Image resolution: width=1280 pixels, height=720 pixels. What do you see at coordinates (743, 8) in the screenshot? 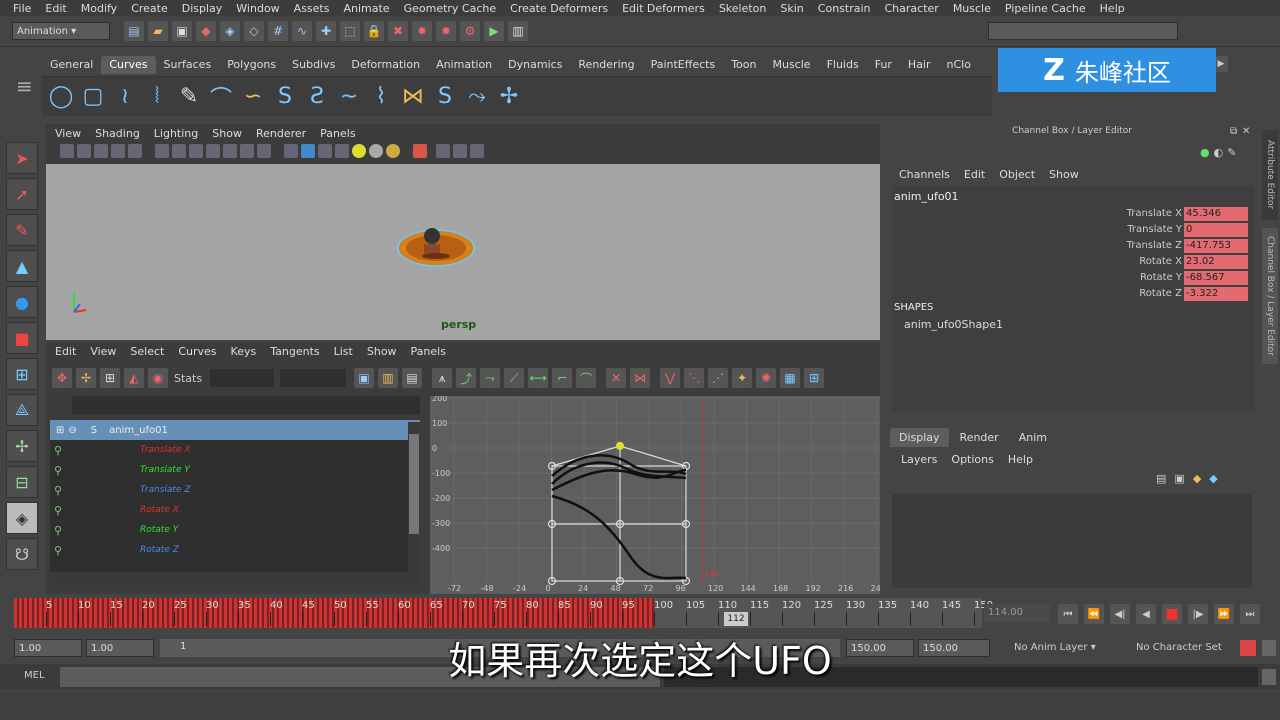
I see `menu-skeleton: Skeleton` at bounding box center [743, 8].